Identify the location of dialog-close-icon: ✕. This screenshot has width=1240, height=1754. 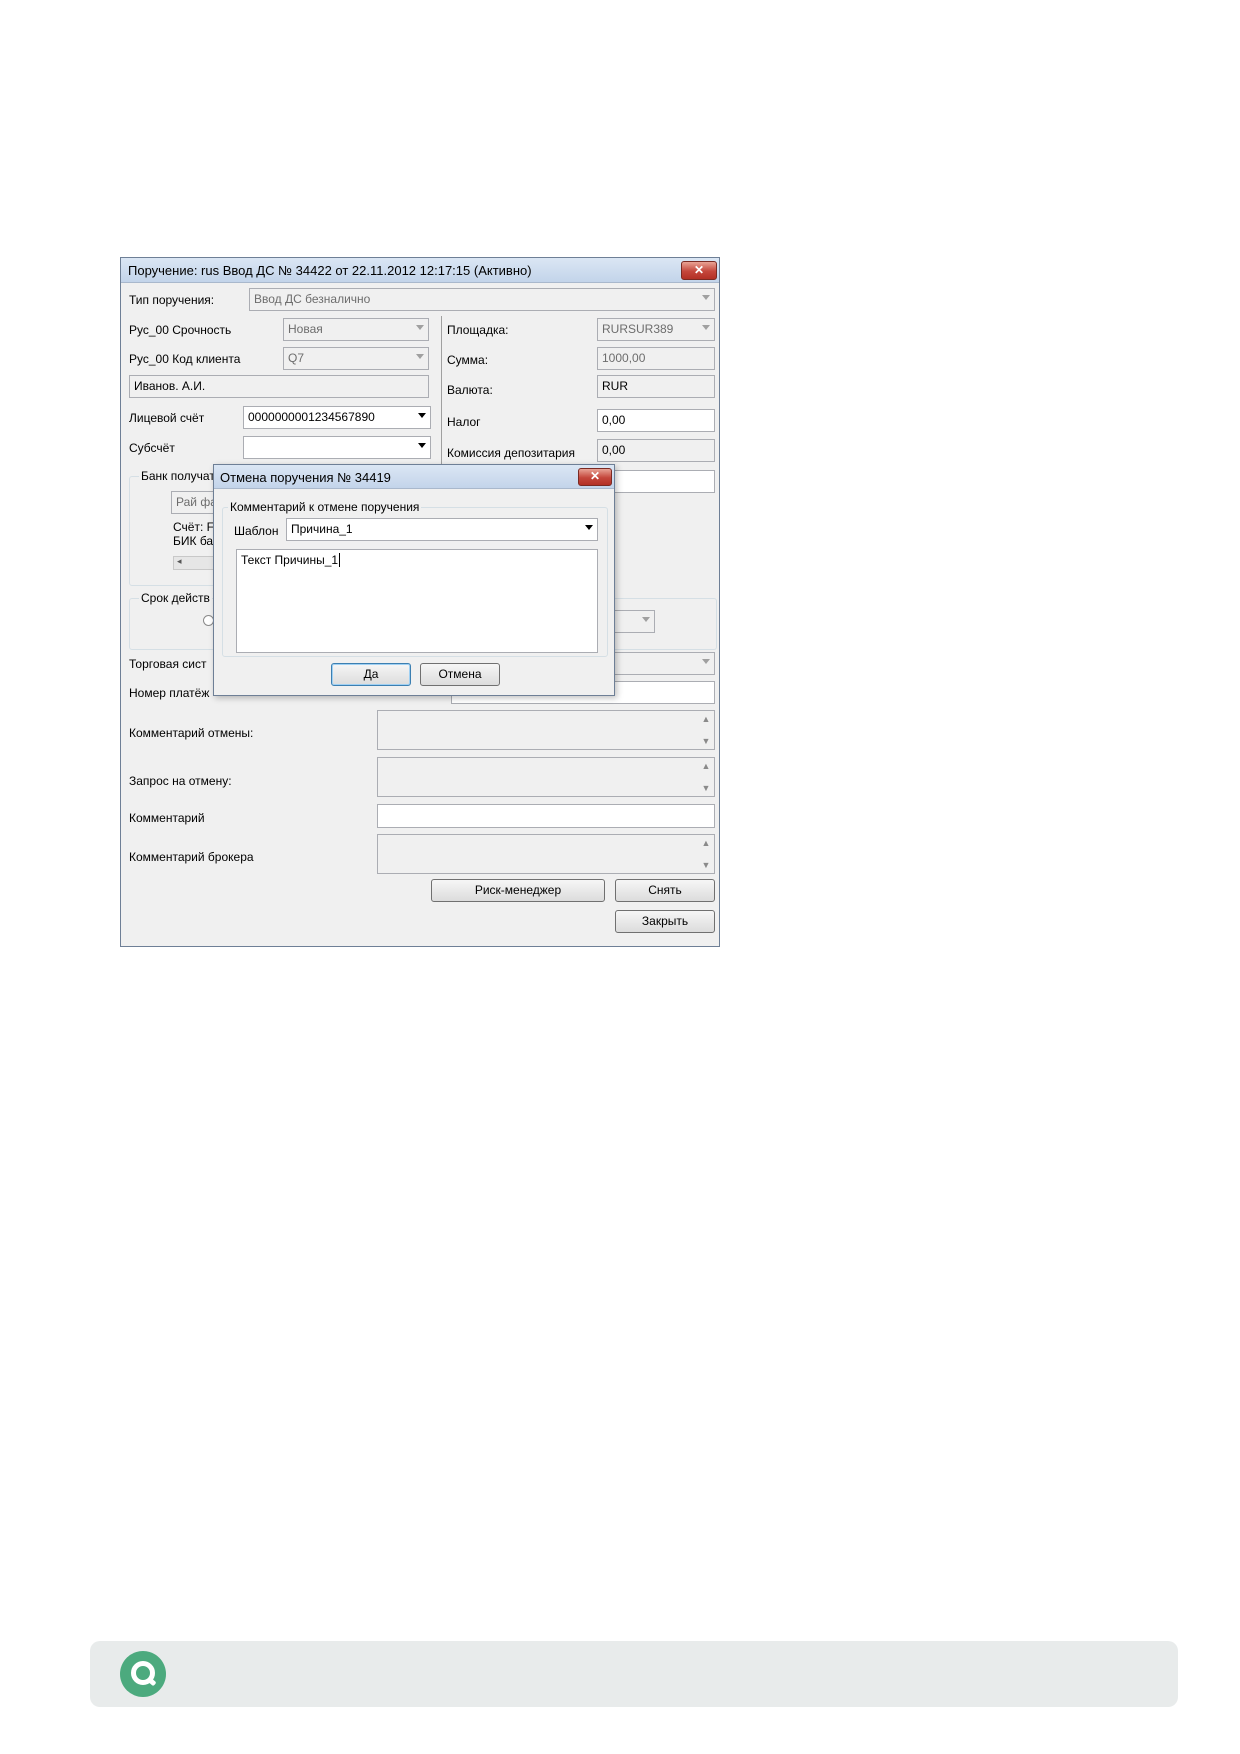
(595, 477).